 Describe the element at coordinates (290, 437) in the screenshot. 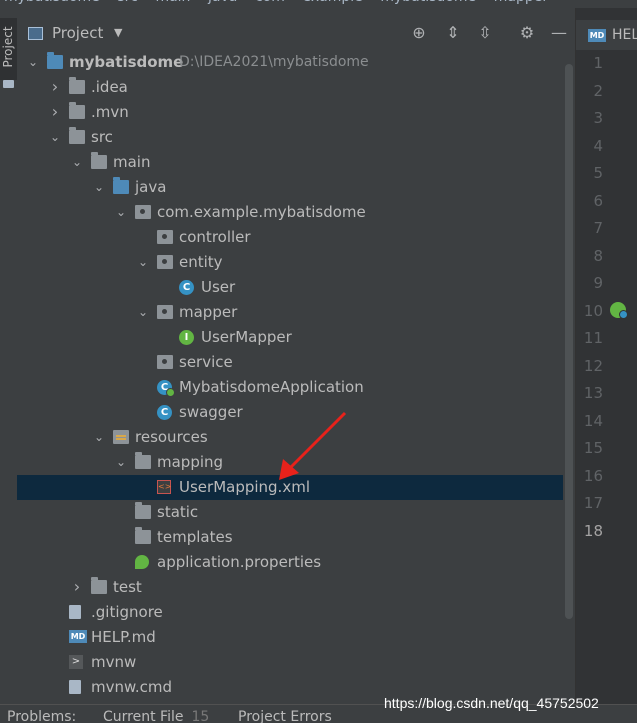

I see `tree-item-resources: ⌄ resources` at that location.